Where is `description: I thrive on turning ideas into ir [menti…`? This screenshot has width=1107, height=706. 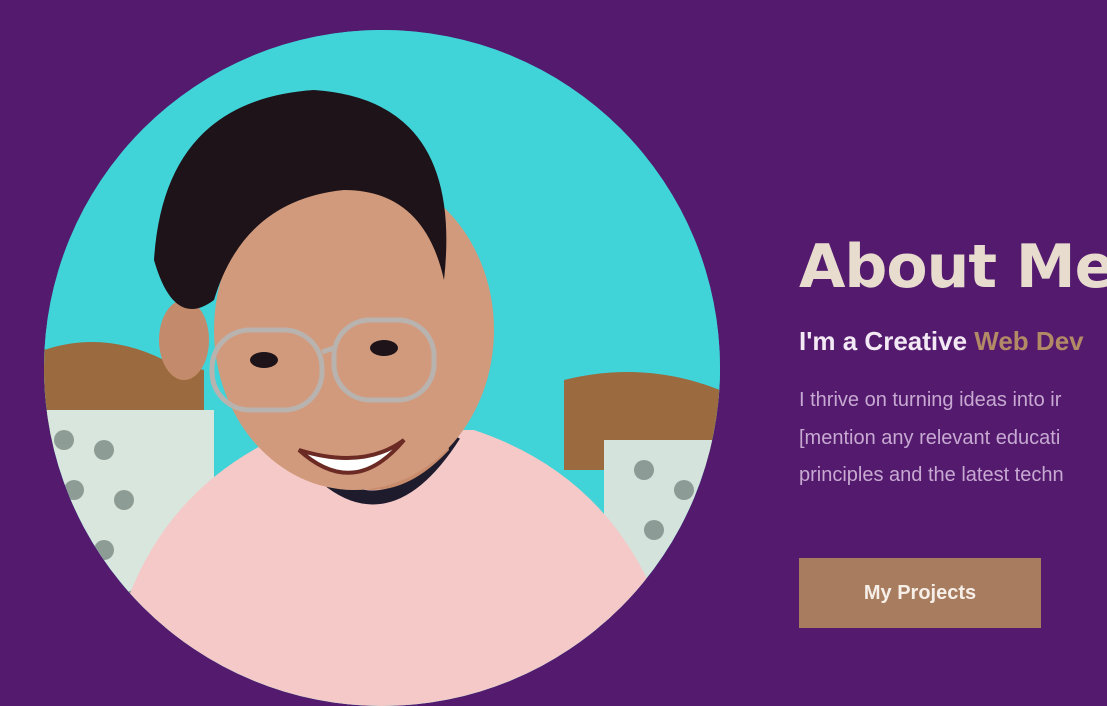
description: I thrive on turning ideas into ir [menti… is located at coordinates (953, 438).